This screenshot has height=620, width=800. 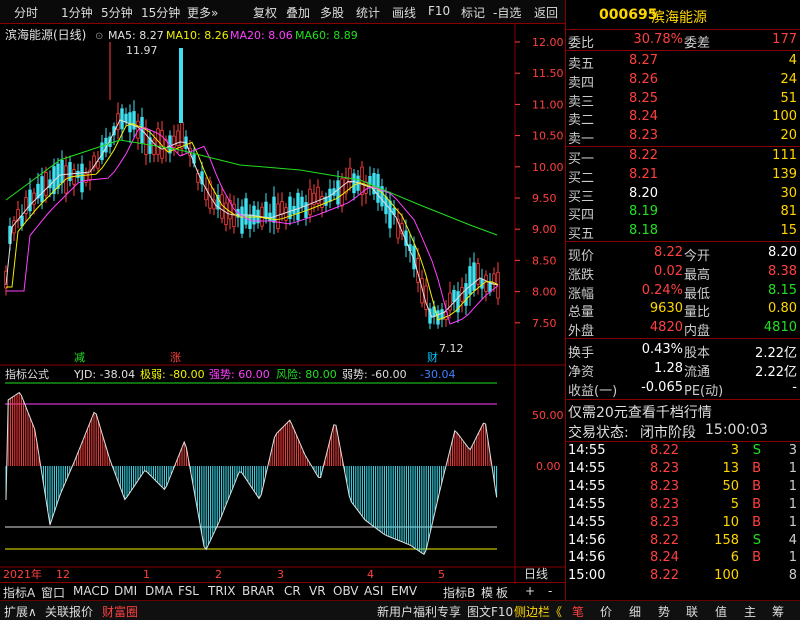 I want to click on price-axis-label: 9.00, so click(x=544, y=229).